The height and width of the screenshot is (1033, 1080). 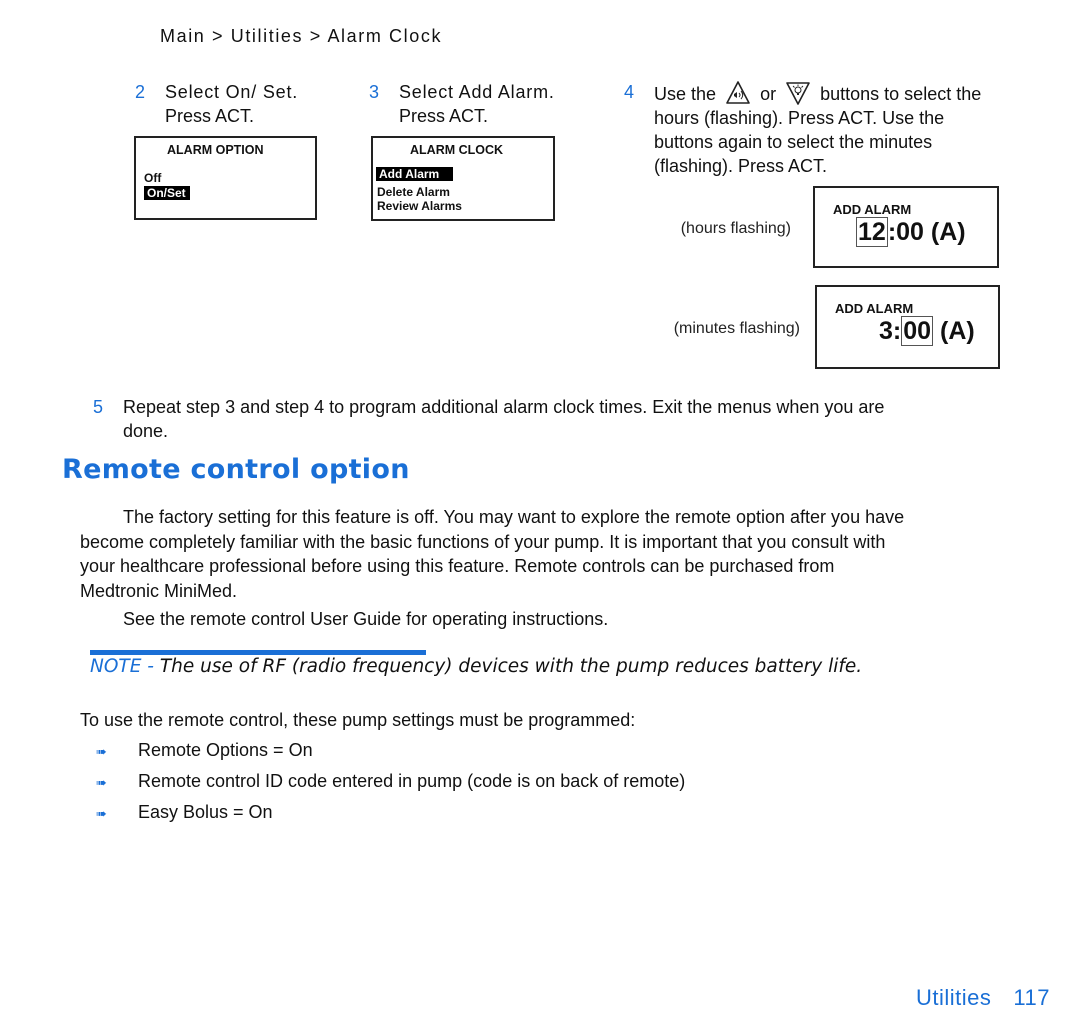 I want to click on list-item-text: Easy Bolus = On, so click(x=205, y=812).